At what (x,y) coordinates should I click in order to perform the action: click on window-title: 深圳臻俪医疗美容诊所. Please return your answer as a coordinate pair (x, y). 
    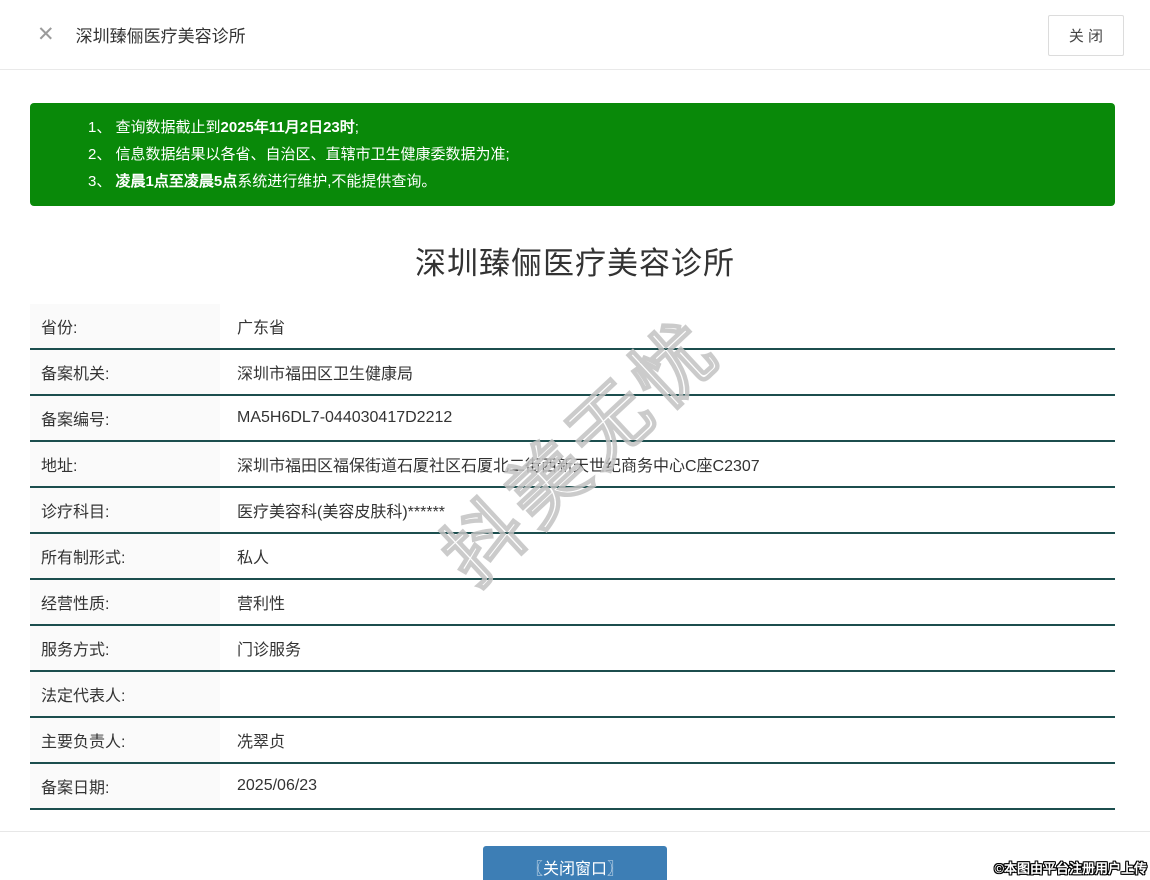
    Looking at the image, I should click on (160, 36).